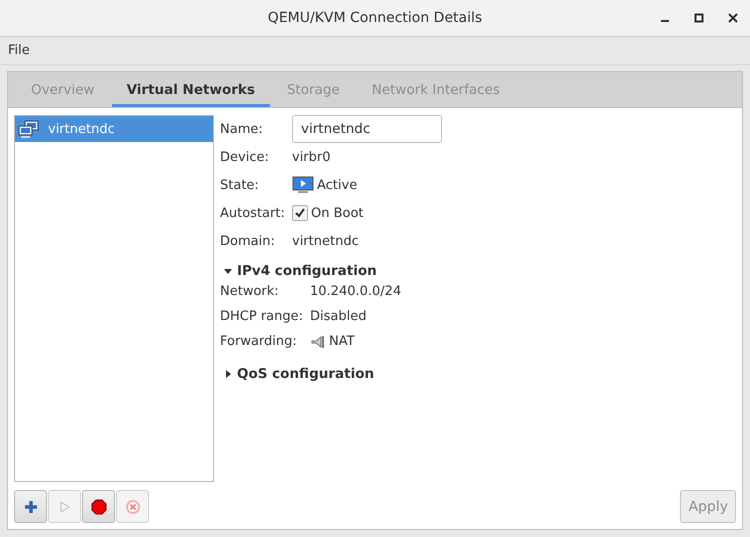 The image size is (750, 537). I want to click on stop-button, so click(98, 506).